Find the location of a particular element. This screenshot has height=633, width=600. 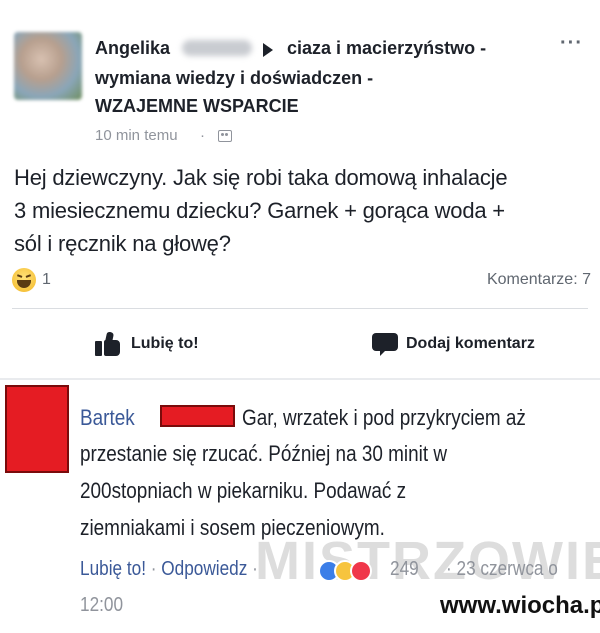

like-button: Lubię to! is located at coordinates (147, 344).